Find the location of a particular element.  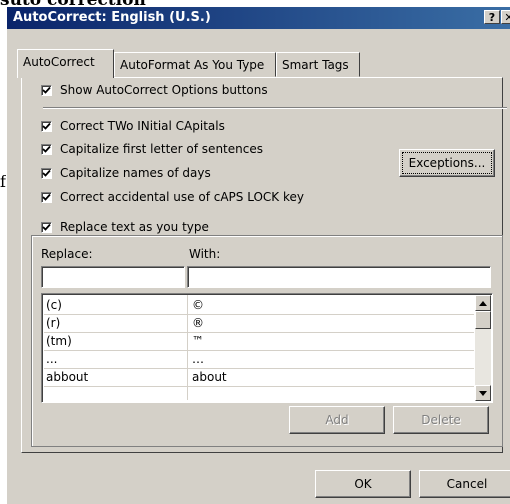

correct-caps-lock-checkbox: Correct accidental use of cAPS LOCK key is located at coordinates (172, 197).